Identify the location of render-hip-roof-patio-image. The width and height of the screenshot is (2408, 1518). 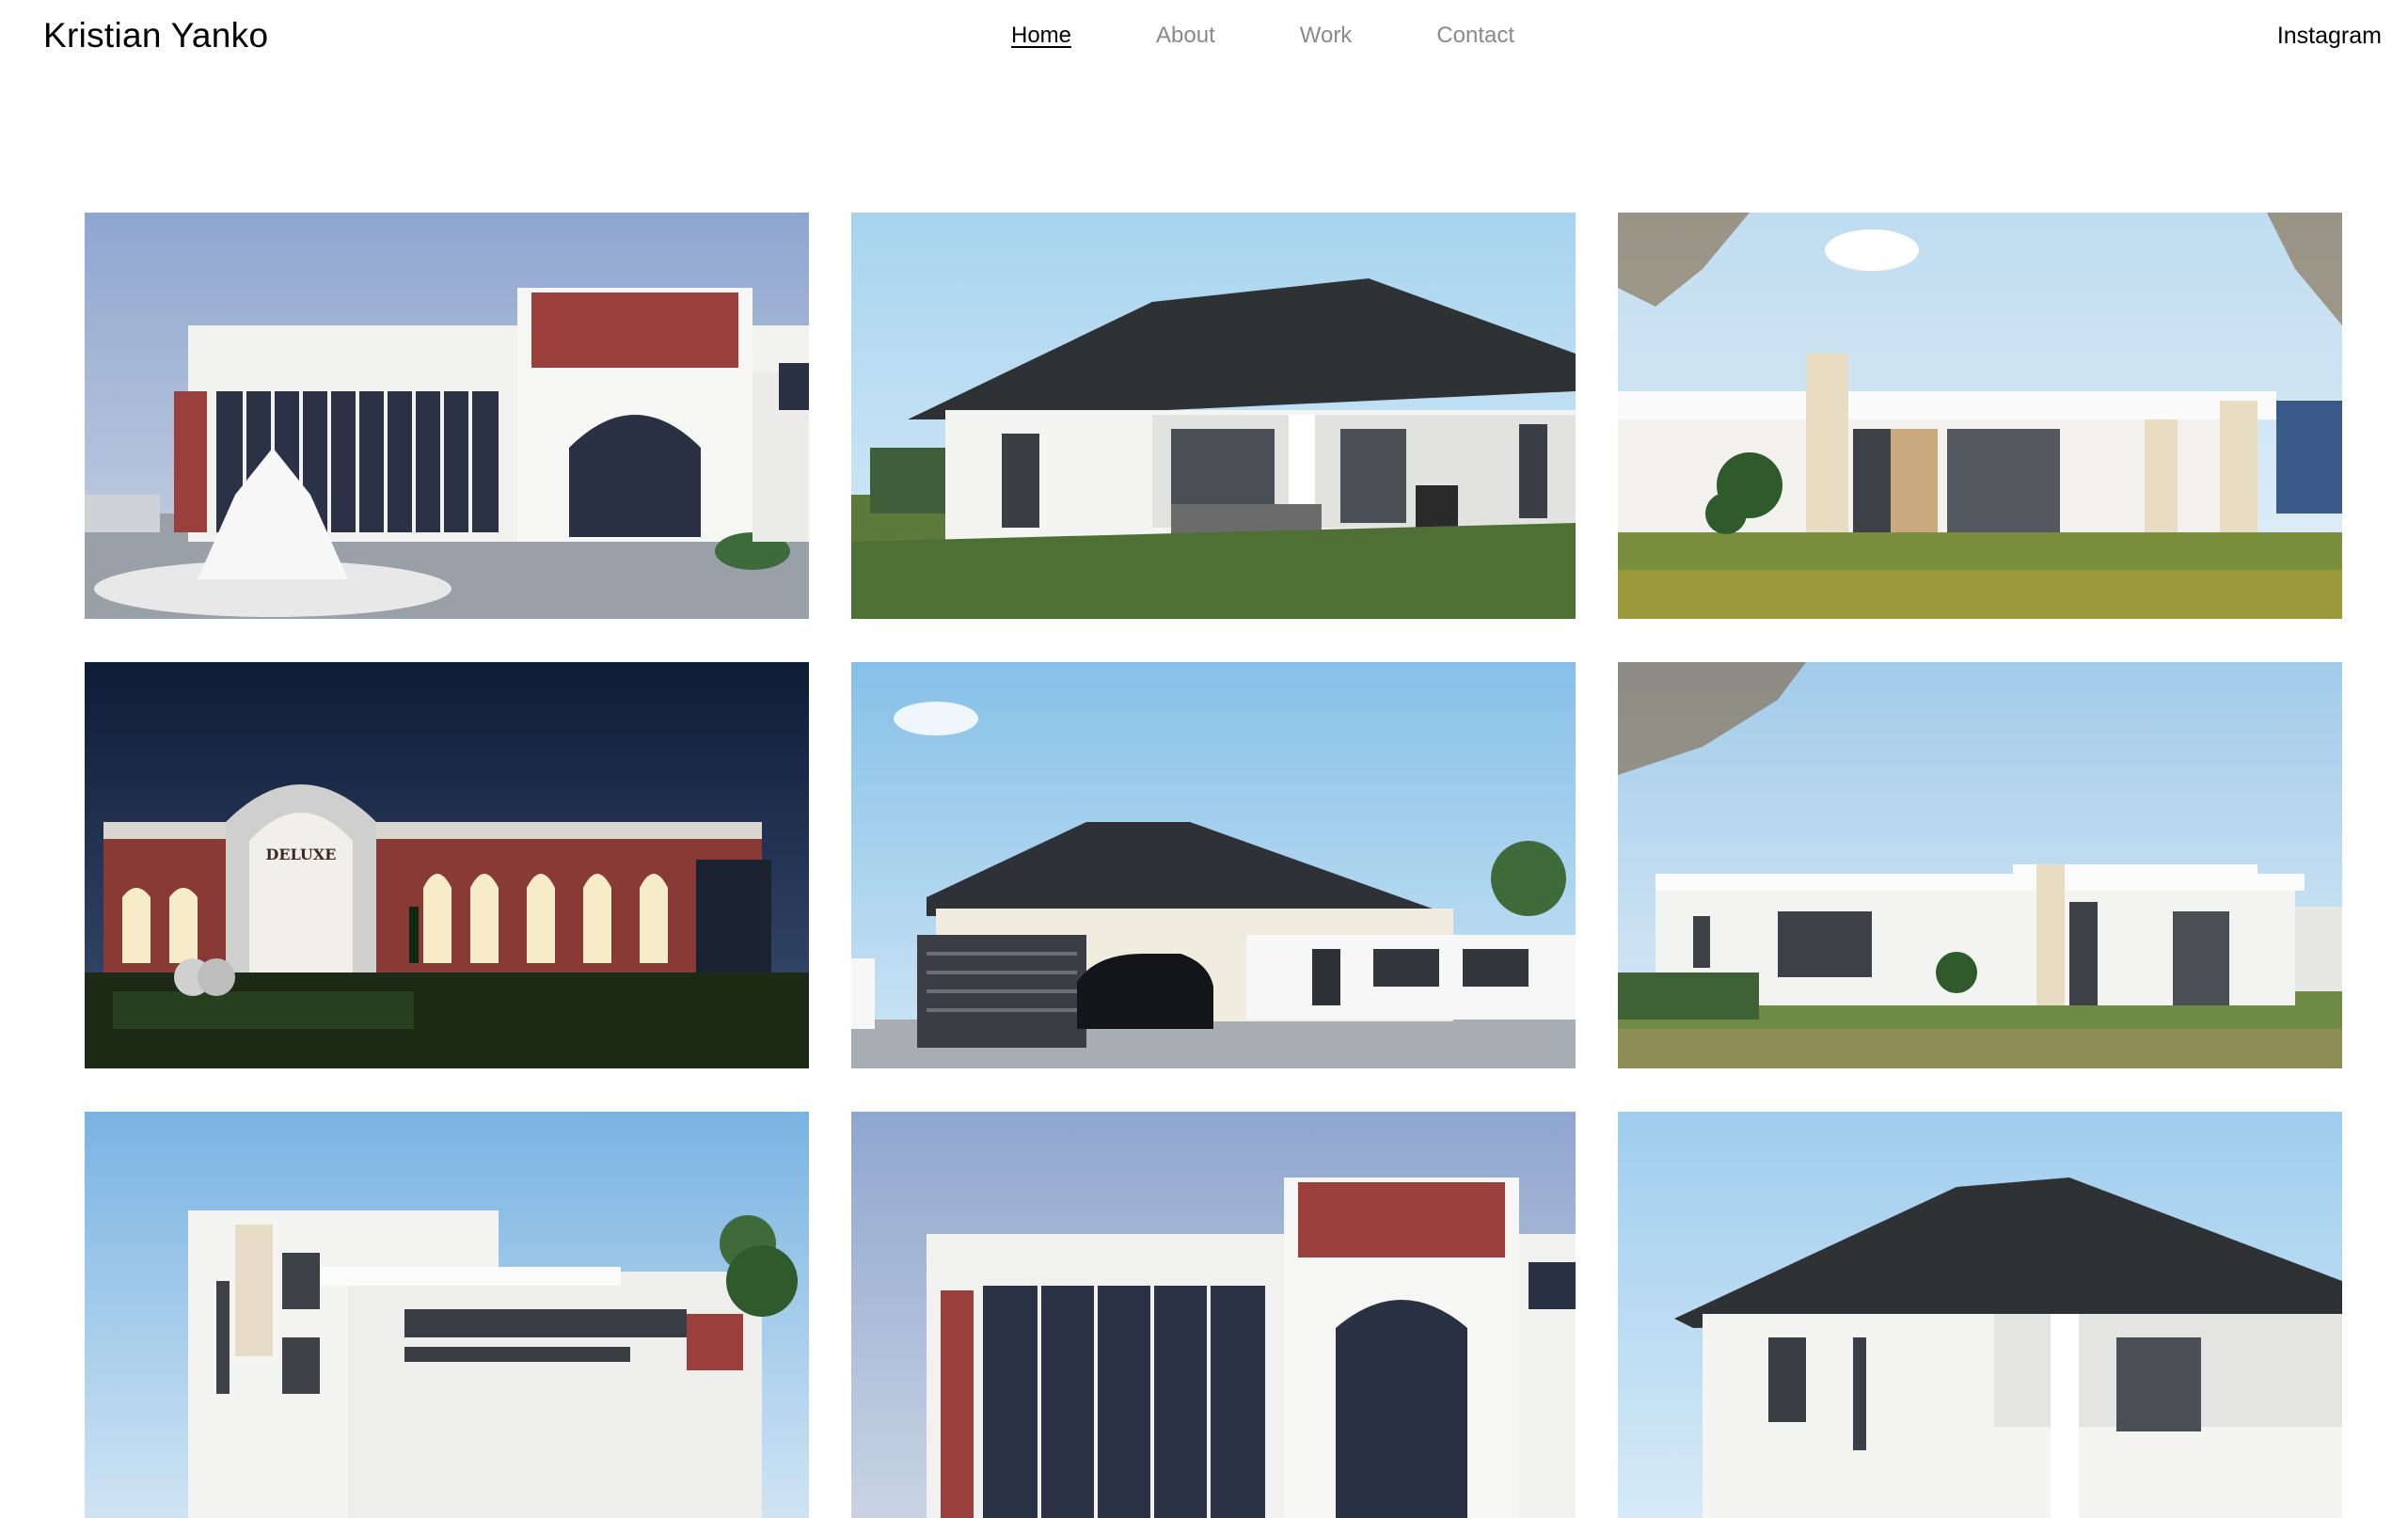
(1214, 416).